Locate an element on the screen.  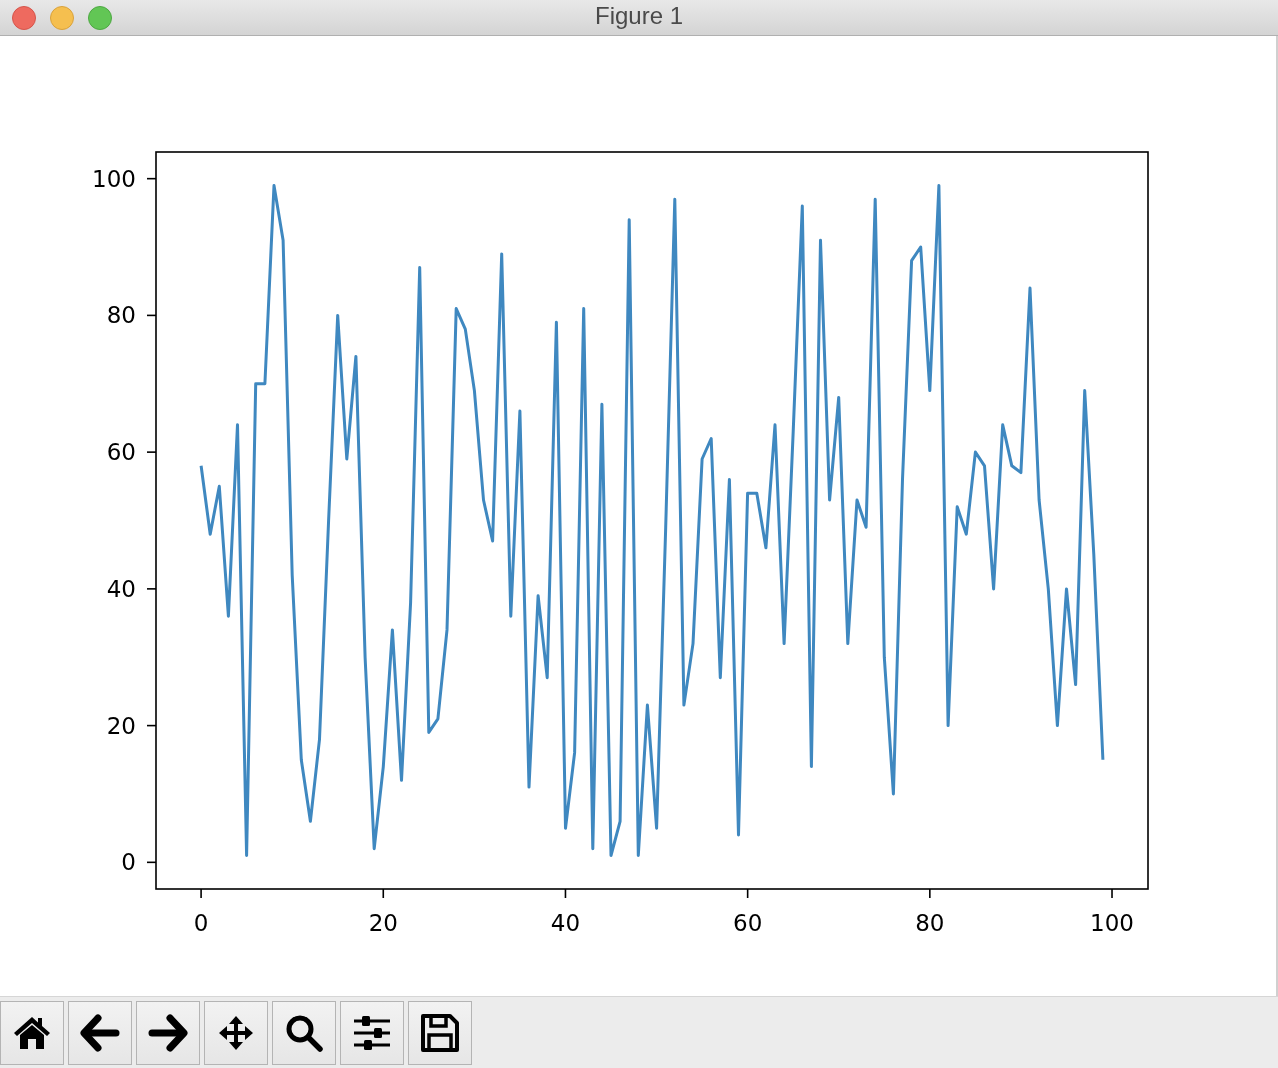
y-tick-label: 80 is located at coordinates (121, 315).